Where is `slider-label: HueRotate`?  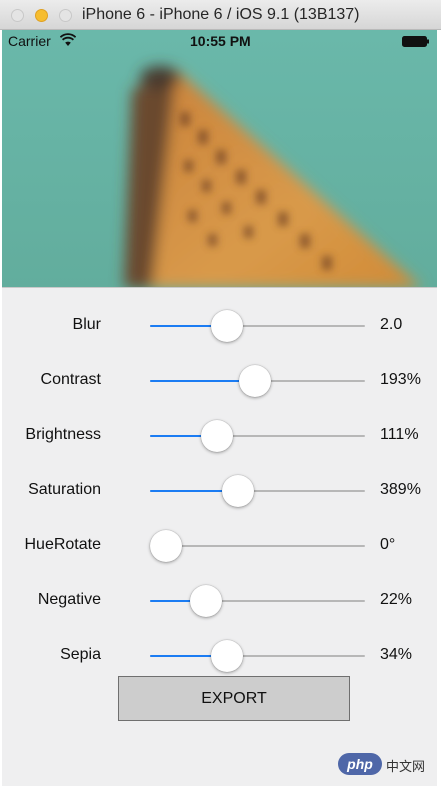 slider-label: HueRotate is located at coordinates (63, 544).